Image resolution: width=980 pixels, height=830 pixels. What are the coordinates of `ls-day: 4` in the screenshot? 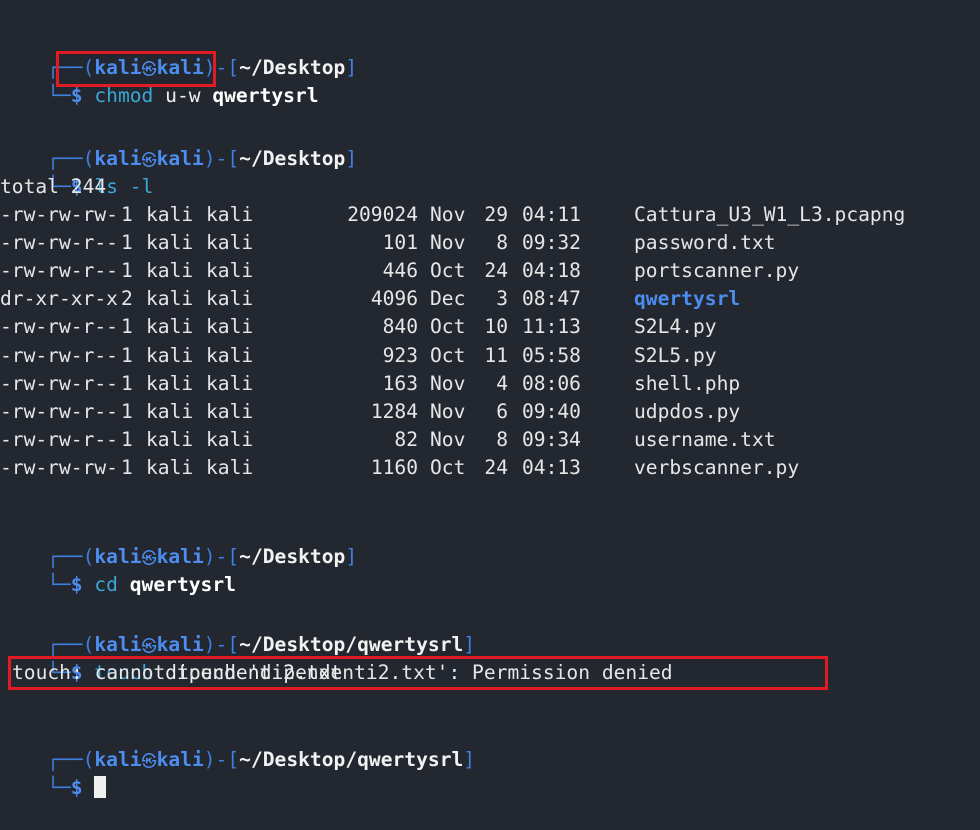 It's located at (502, 383).